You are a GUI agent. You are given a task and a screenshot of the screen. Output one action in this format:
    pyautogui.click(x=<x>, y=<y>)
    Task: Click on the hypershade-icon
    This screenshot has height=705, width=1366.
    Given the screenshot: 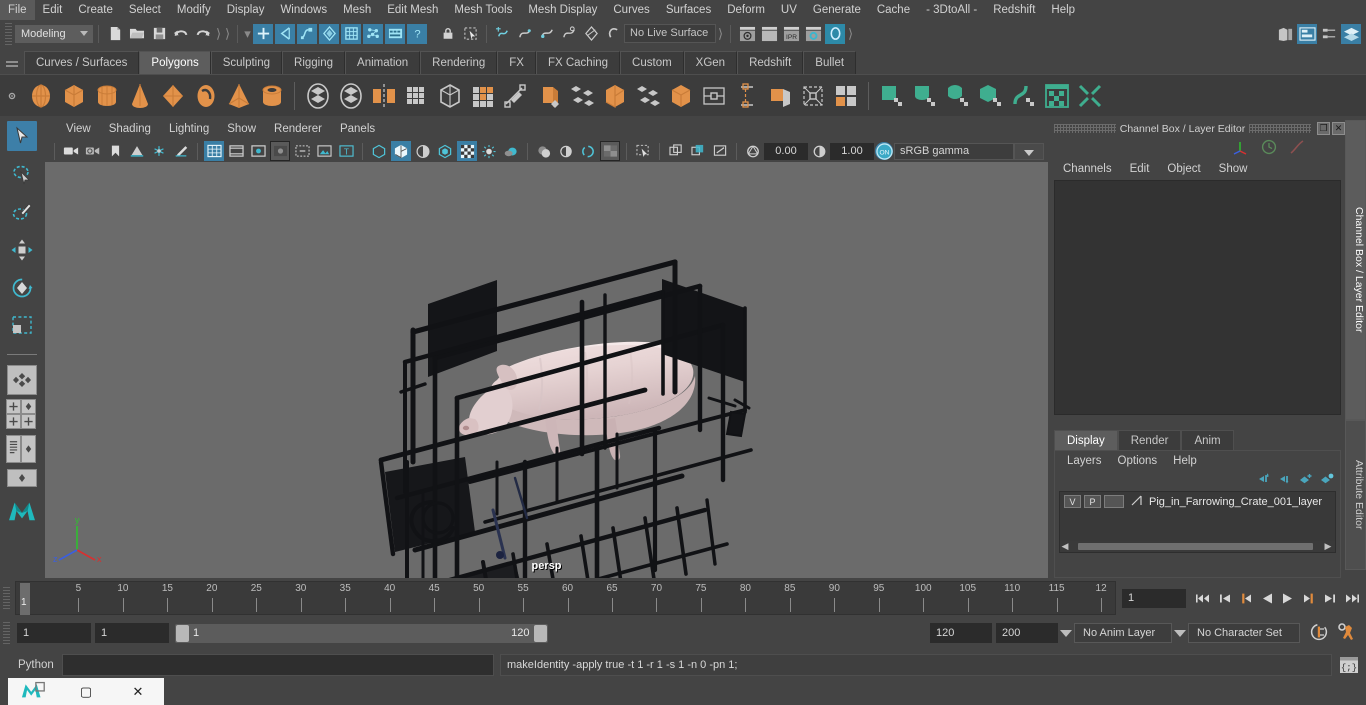 What is the action you would take?
    pyautogui.click(x=835, y=33)
    